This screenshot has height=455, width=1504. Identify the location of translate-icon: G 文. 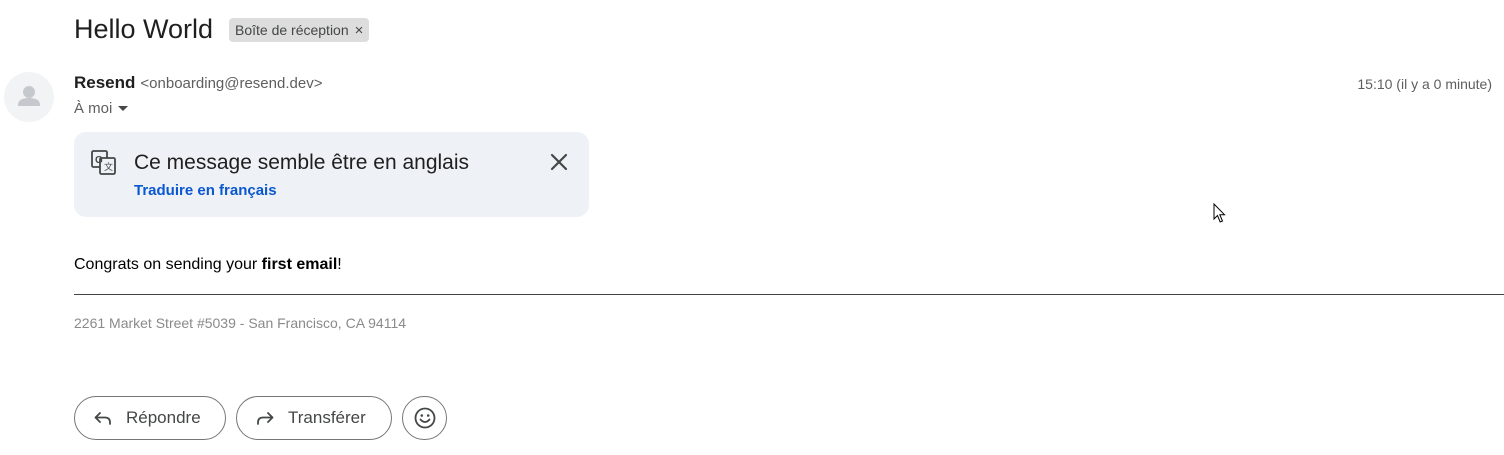
(103, 162).